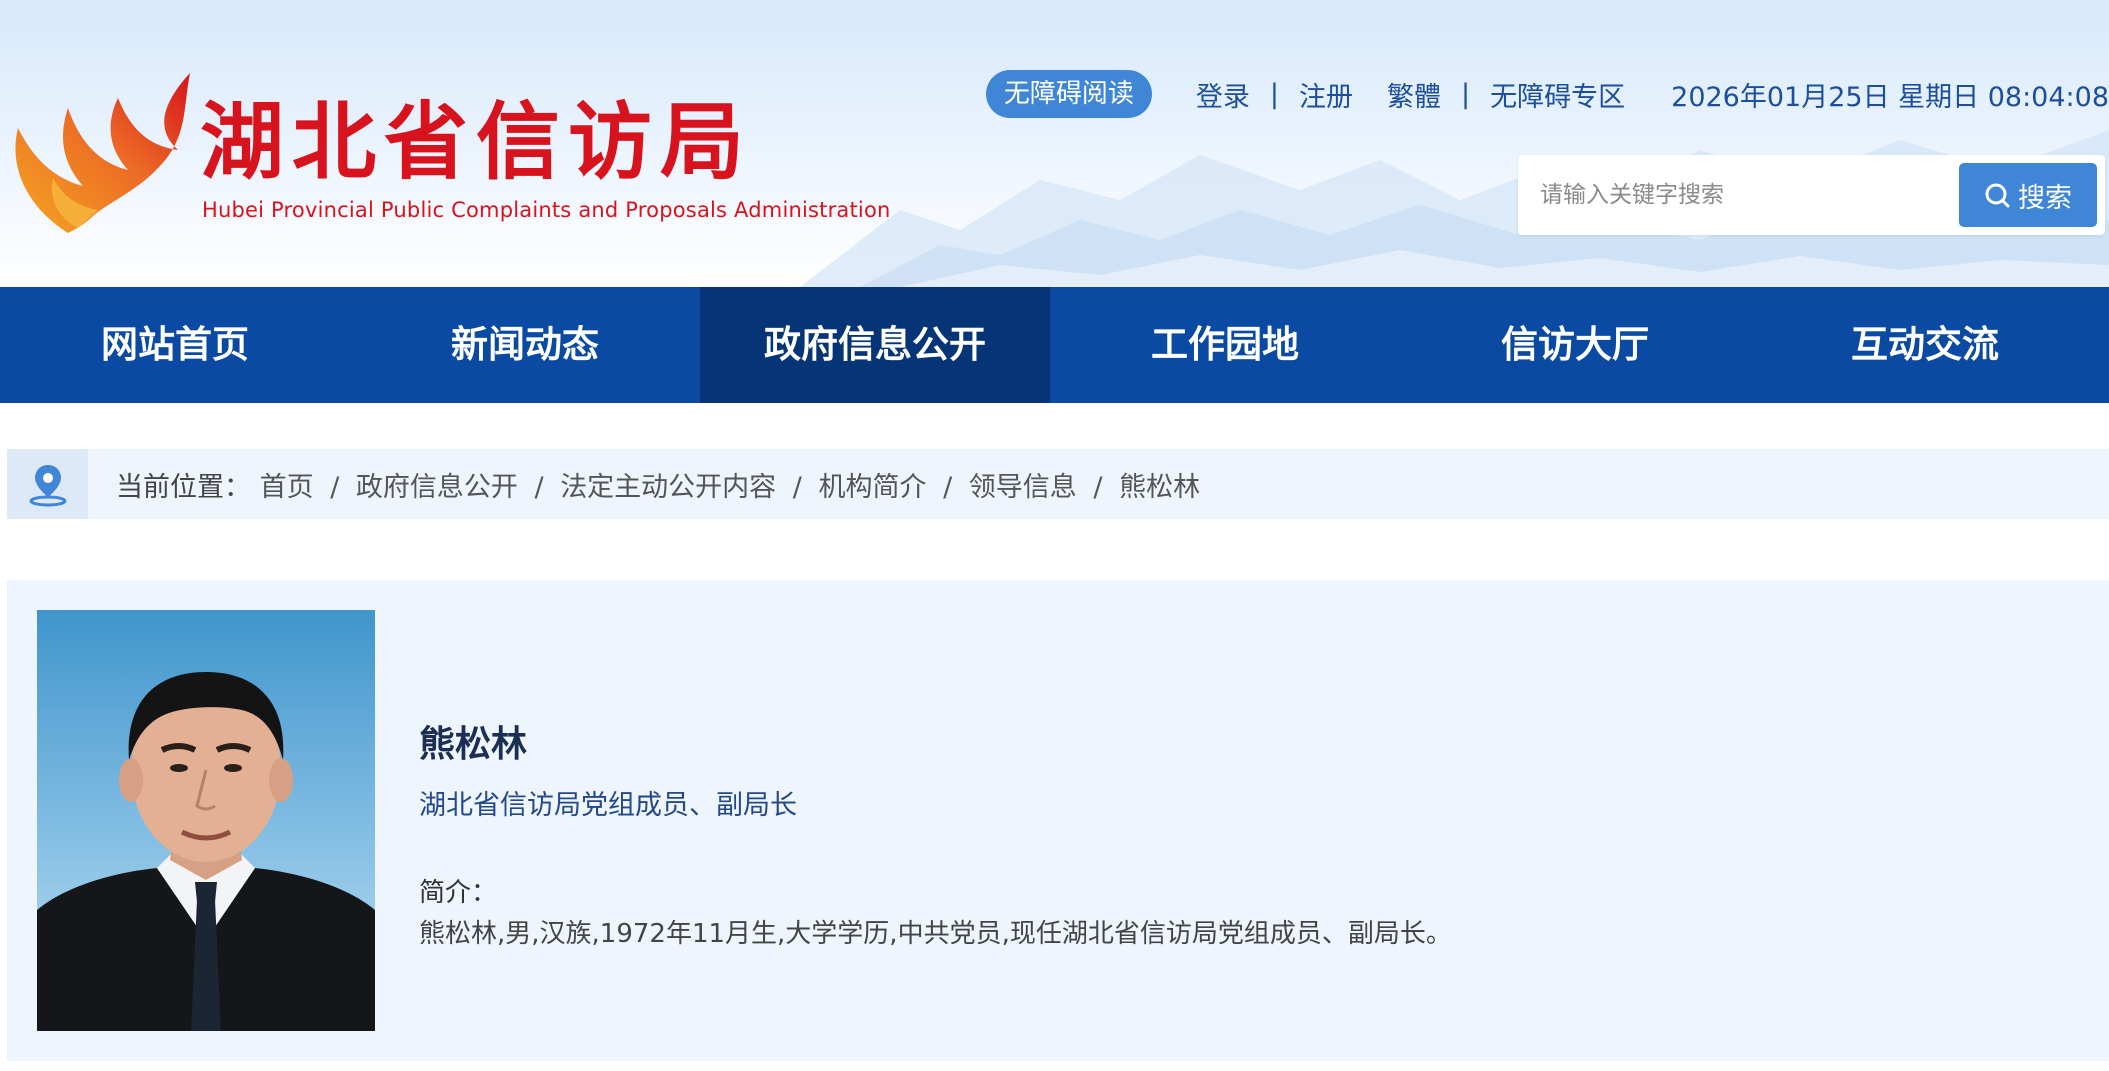  Describe the element at coordinates (872, 487) in the screenshot. I see `breadcrumb-item-org-intro: 机构简介` at that location.